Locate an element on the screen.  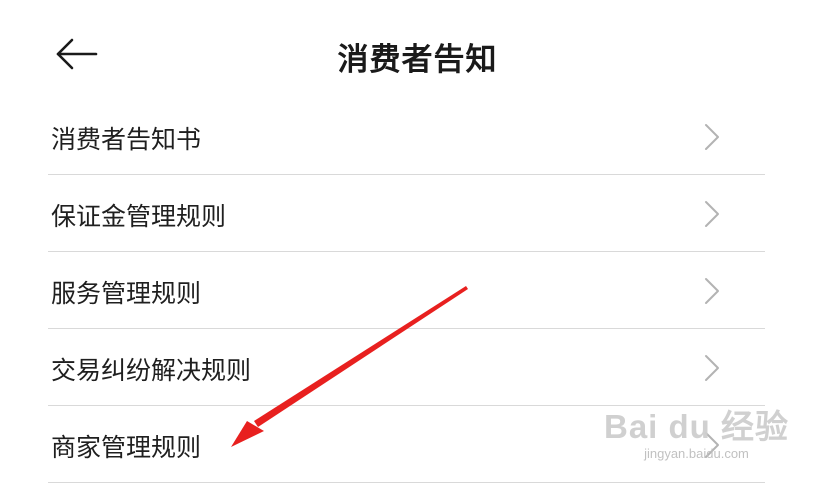
list-item-service-rules: 服务管理规则 is located at coordinates (406, 290).